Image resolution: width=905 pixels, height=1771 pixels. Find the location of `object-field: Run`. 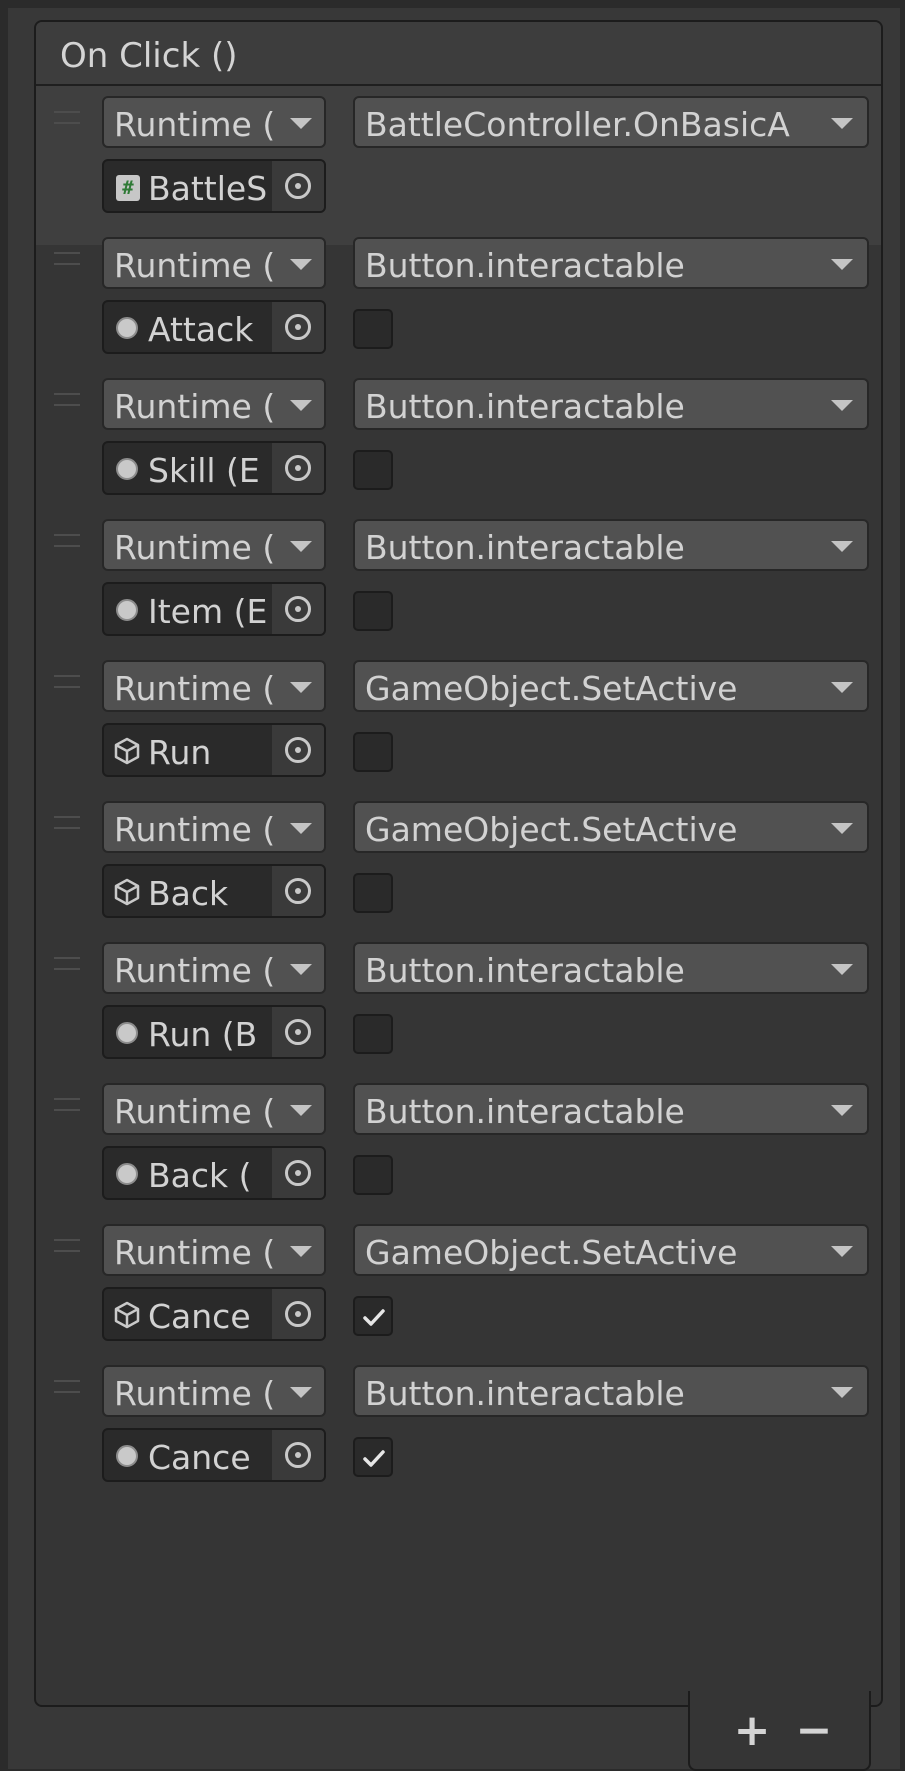

object-field: Run is located at coordinates (214, 750).